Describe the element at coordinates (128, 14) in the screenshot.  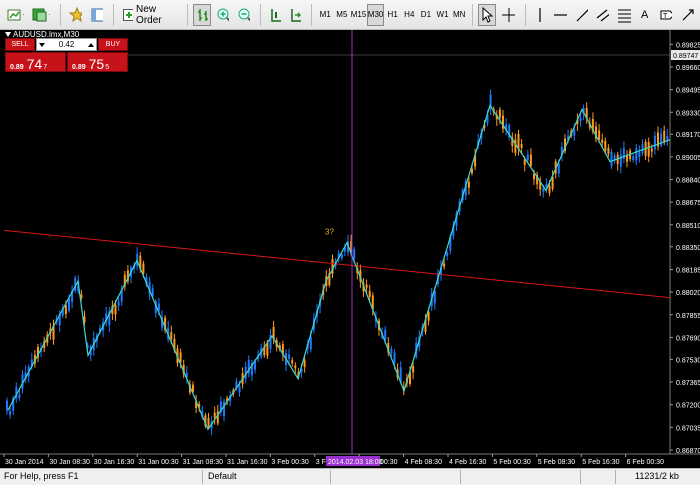
I see `new-order-icon` at that location.